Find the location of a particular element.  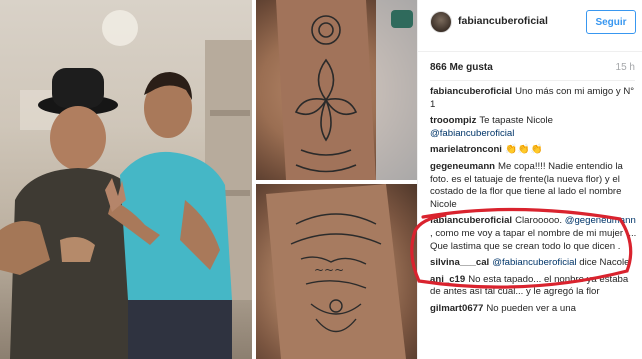

likes-row: 866 Me gusta 15 h is located at coordinates (532, 69).